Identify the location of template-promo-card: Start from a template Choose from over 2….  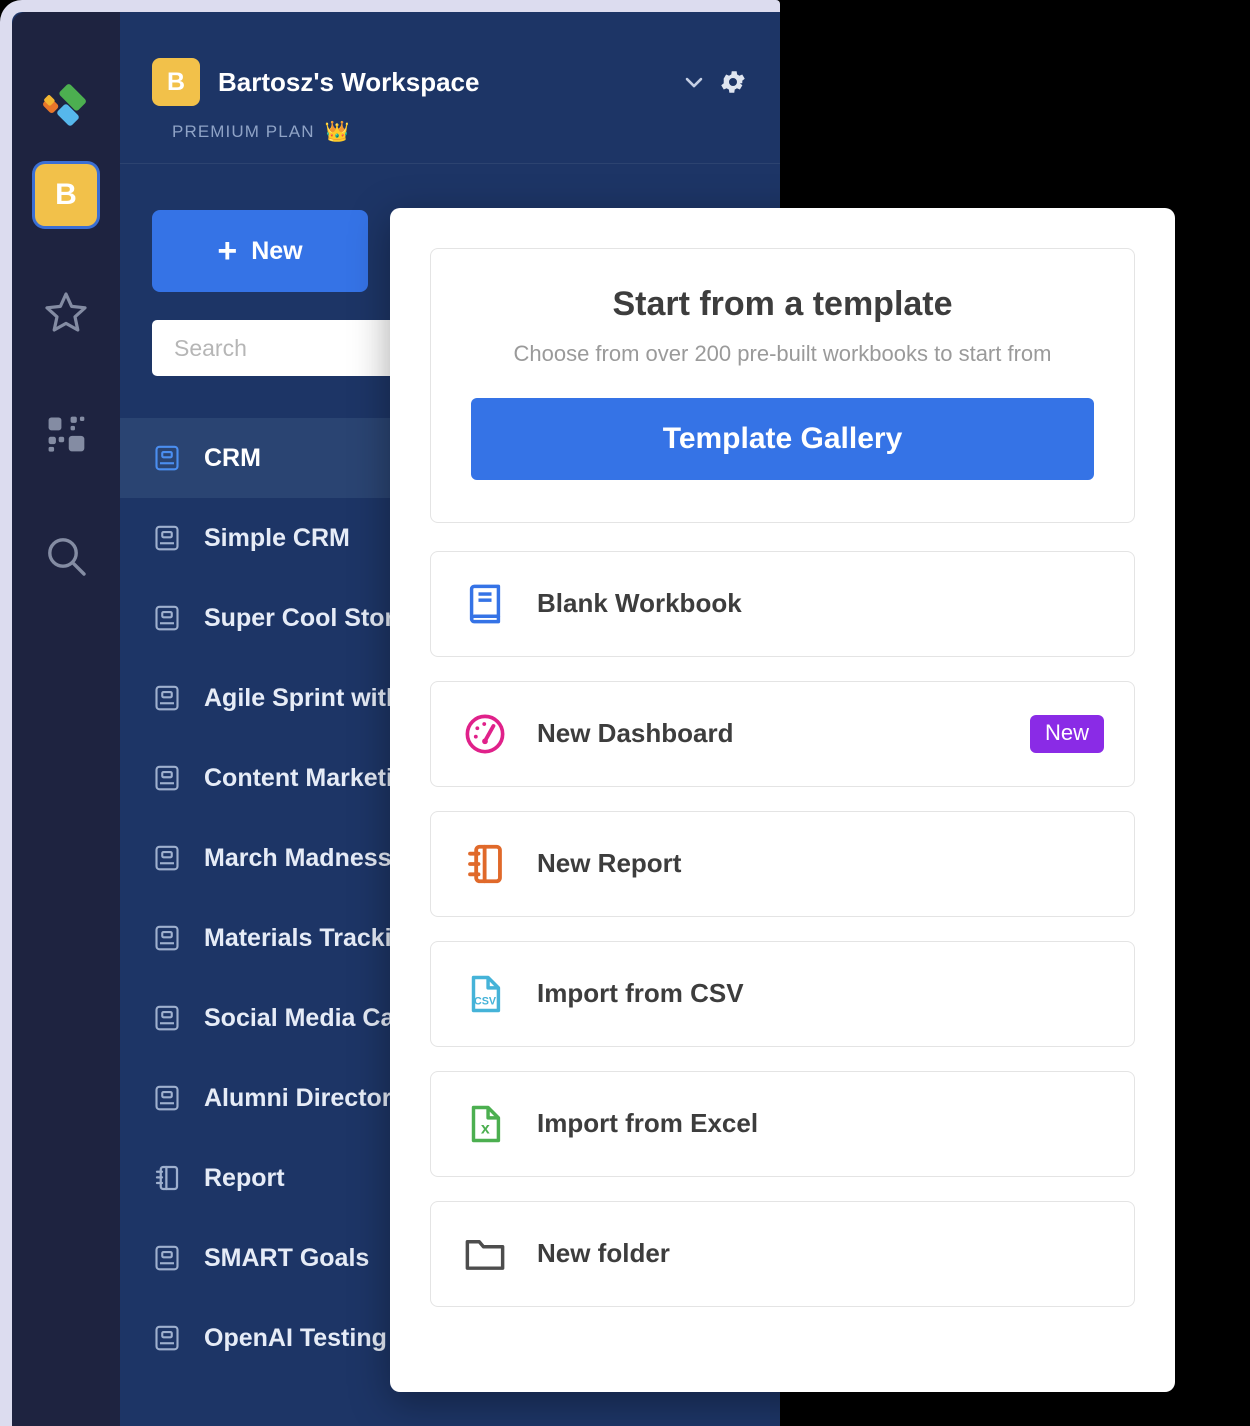
(782, 385).